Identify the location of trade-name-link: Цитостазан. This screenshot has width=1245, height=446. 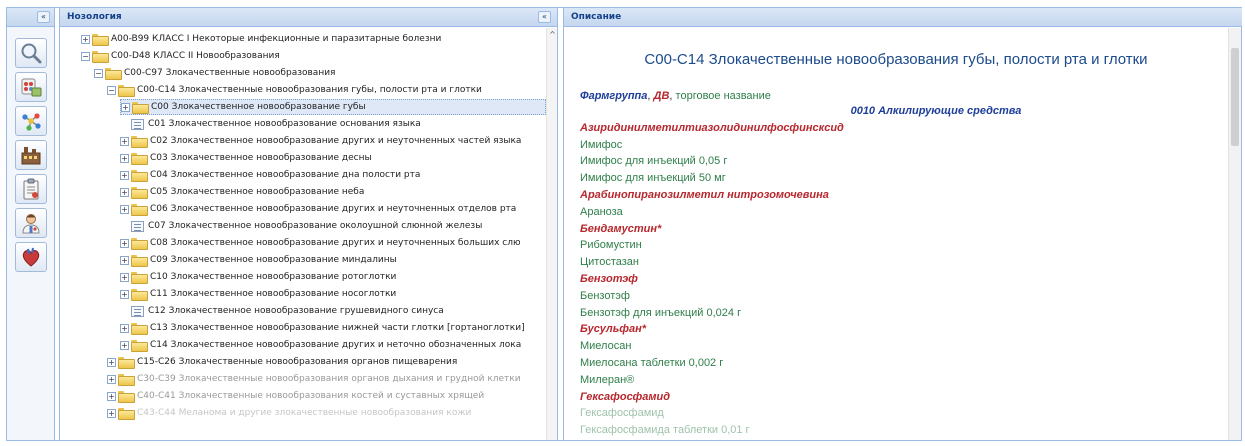
(609, 262).